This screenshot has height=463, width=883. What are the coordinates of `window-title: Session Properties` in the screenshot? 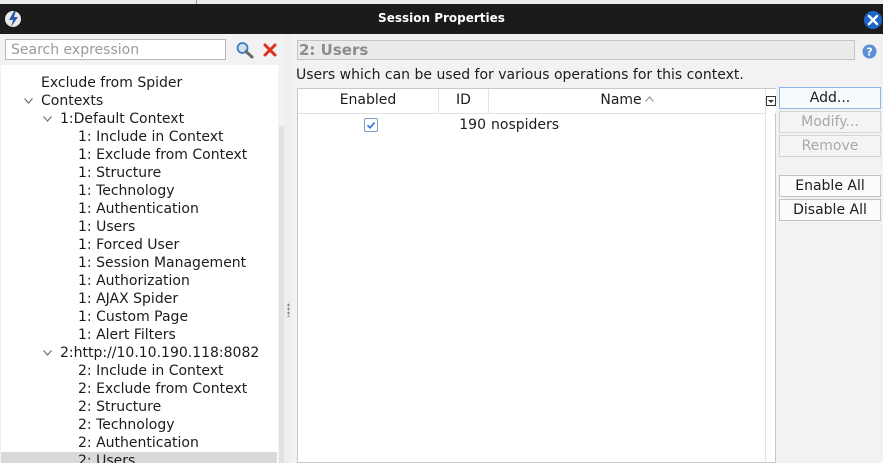 It's located at (441, 18).